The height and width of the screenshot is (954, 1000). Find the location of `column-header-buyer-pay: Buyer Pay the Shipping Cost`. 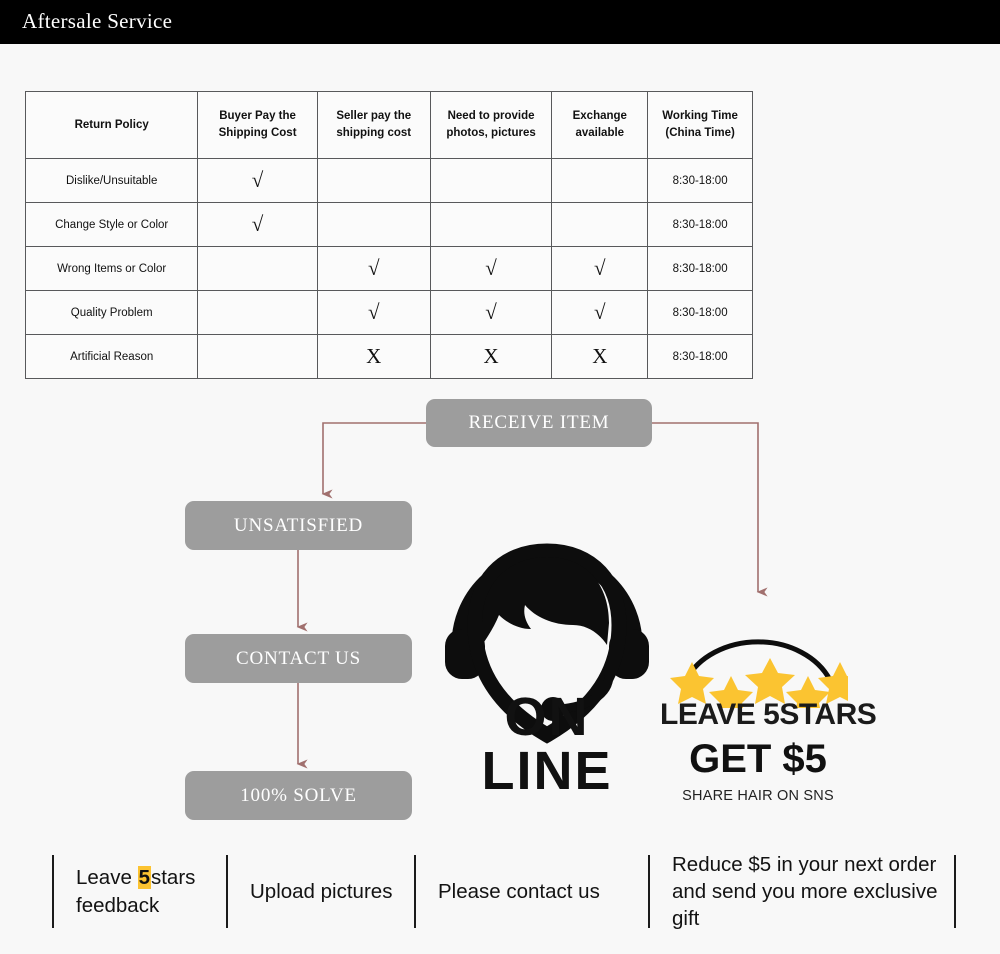

column-header-buyer-pay: Buyer Pay the Shipping Cost is located at coordinates (257, 125).